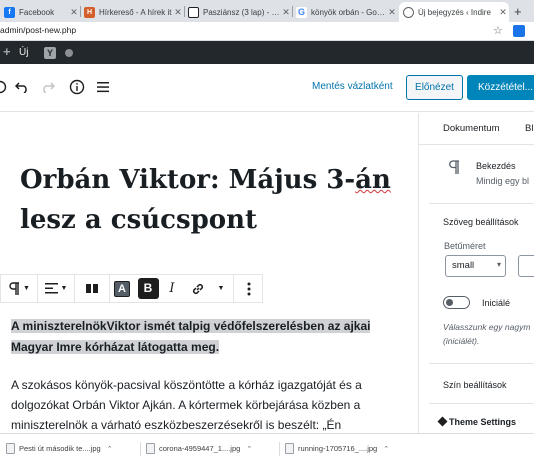 Image resolution: width=534 pixels, height=462 pixels. Describe the element at coordinates (38, 30) in the screenshot. I see `url-field: admin/post-new.php` at that location.